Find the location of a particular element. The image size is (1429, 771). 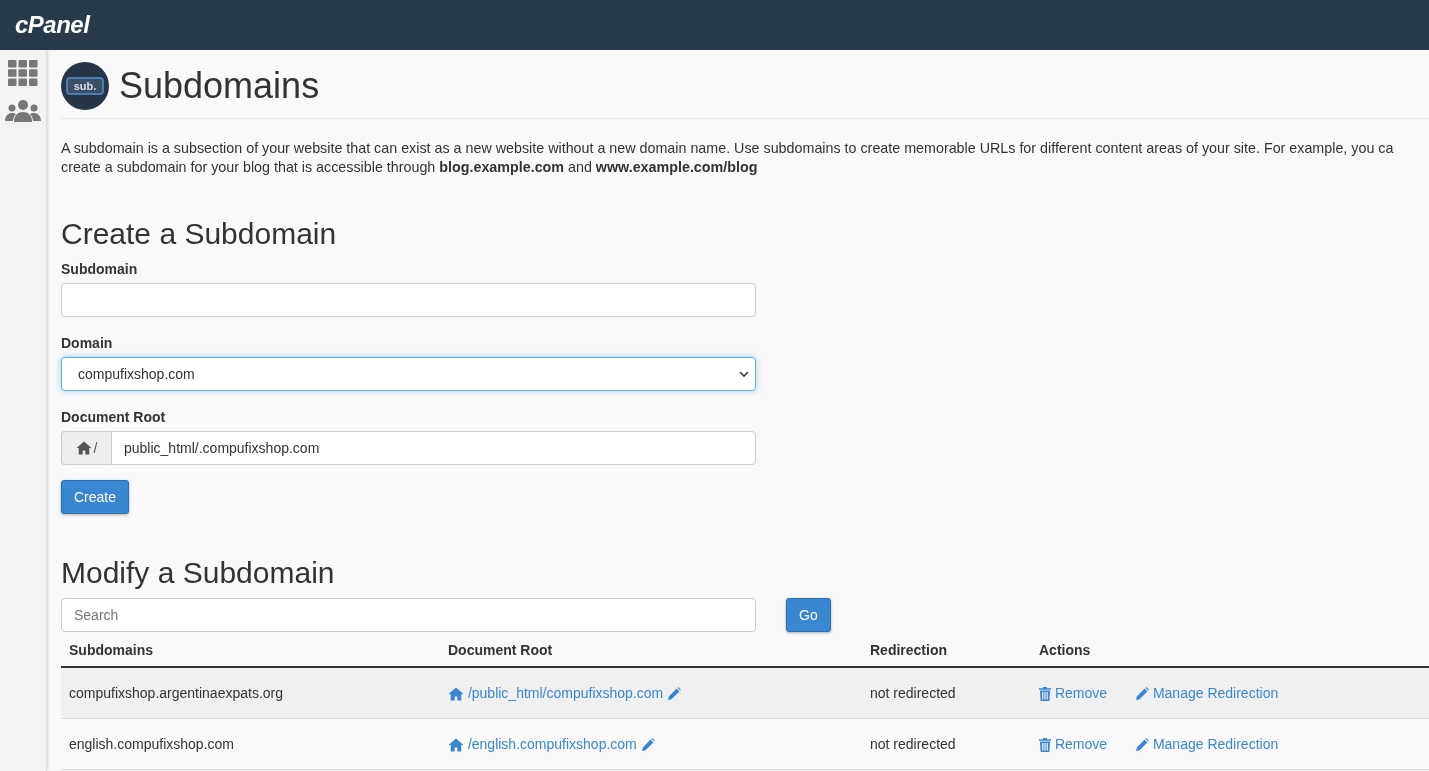

description-text: A subdomain is a subsection of your website that can exist as a new website without a new domain name. Use subdomains to create memorable URLs for different content areas of your site. For example, you ca create a subdomain for your blog that is accessible through blog.example.com and www.example.com/blog is located at coordinates (728, 158).